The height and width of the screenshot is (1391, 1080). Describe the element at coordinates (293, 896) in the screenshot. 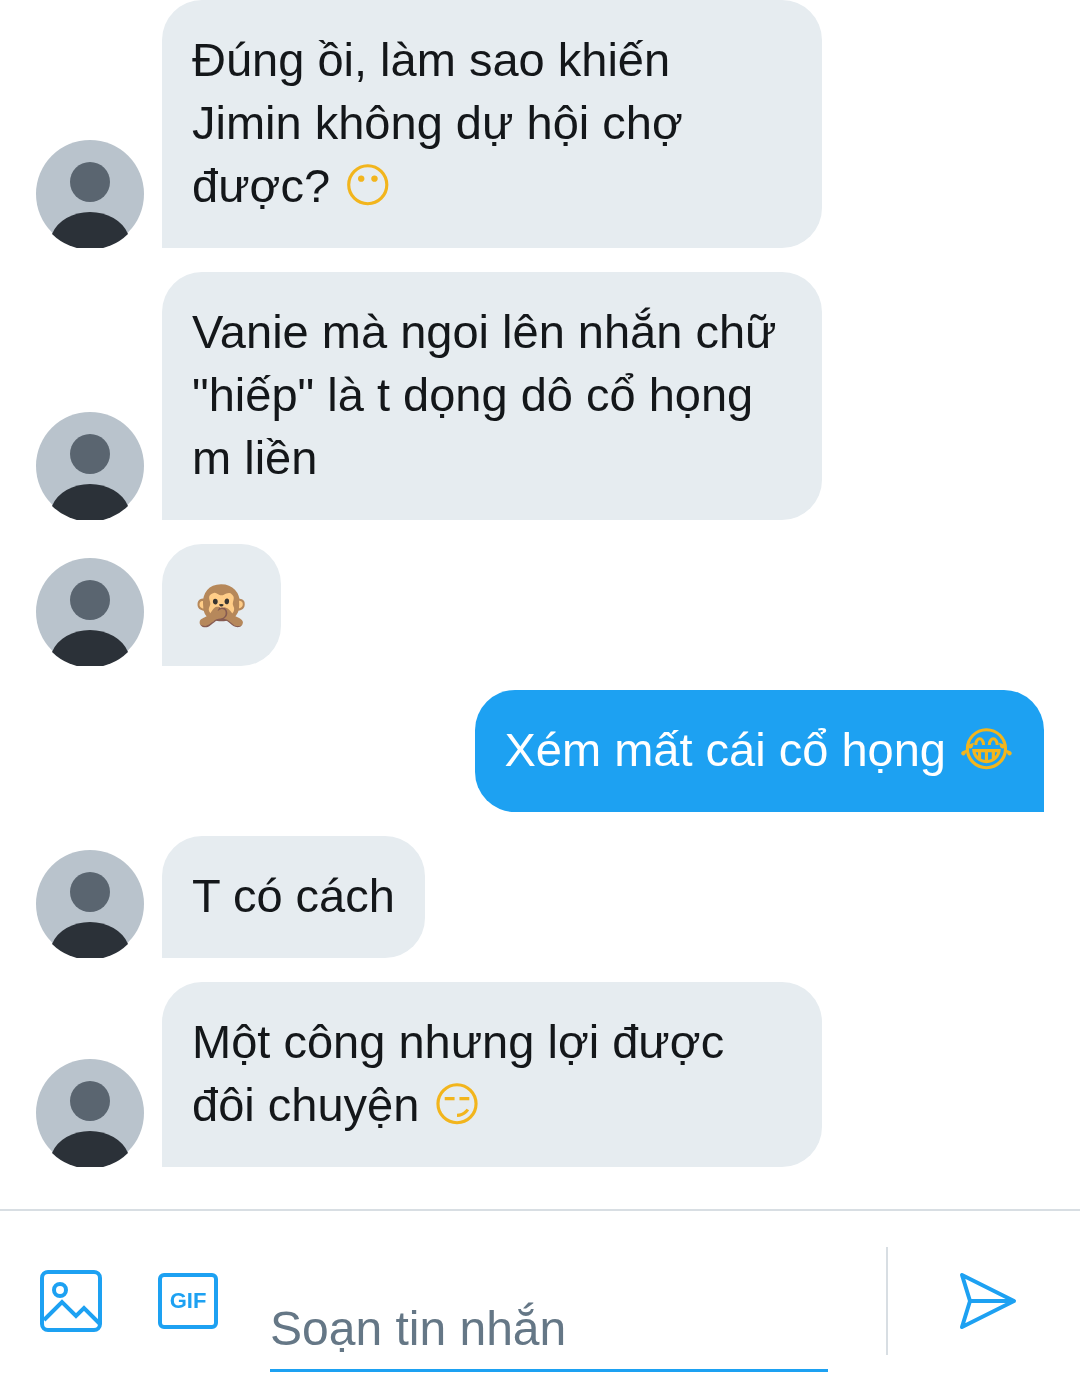

I see `message-text: T có cách` at that location.